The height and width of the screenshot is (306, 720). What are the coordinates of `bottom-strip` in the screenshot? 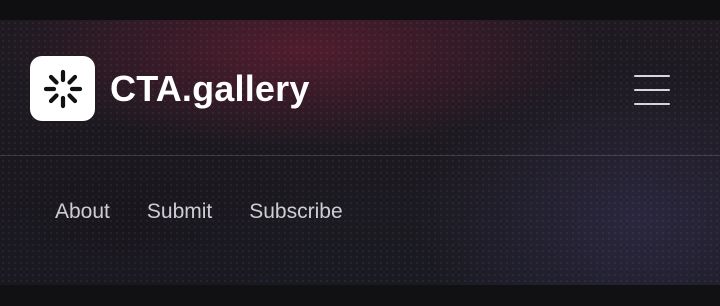 It's located at (360, 295).